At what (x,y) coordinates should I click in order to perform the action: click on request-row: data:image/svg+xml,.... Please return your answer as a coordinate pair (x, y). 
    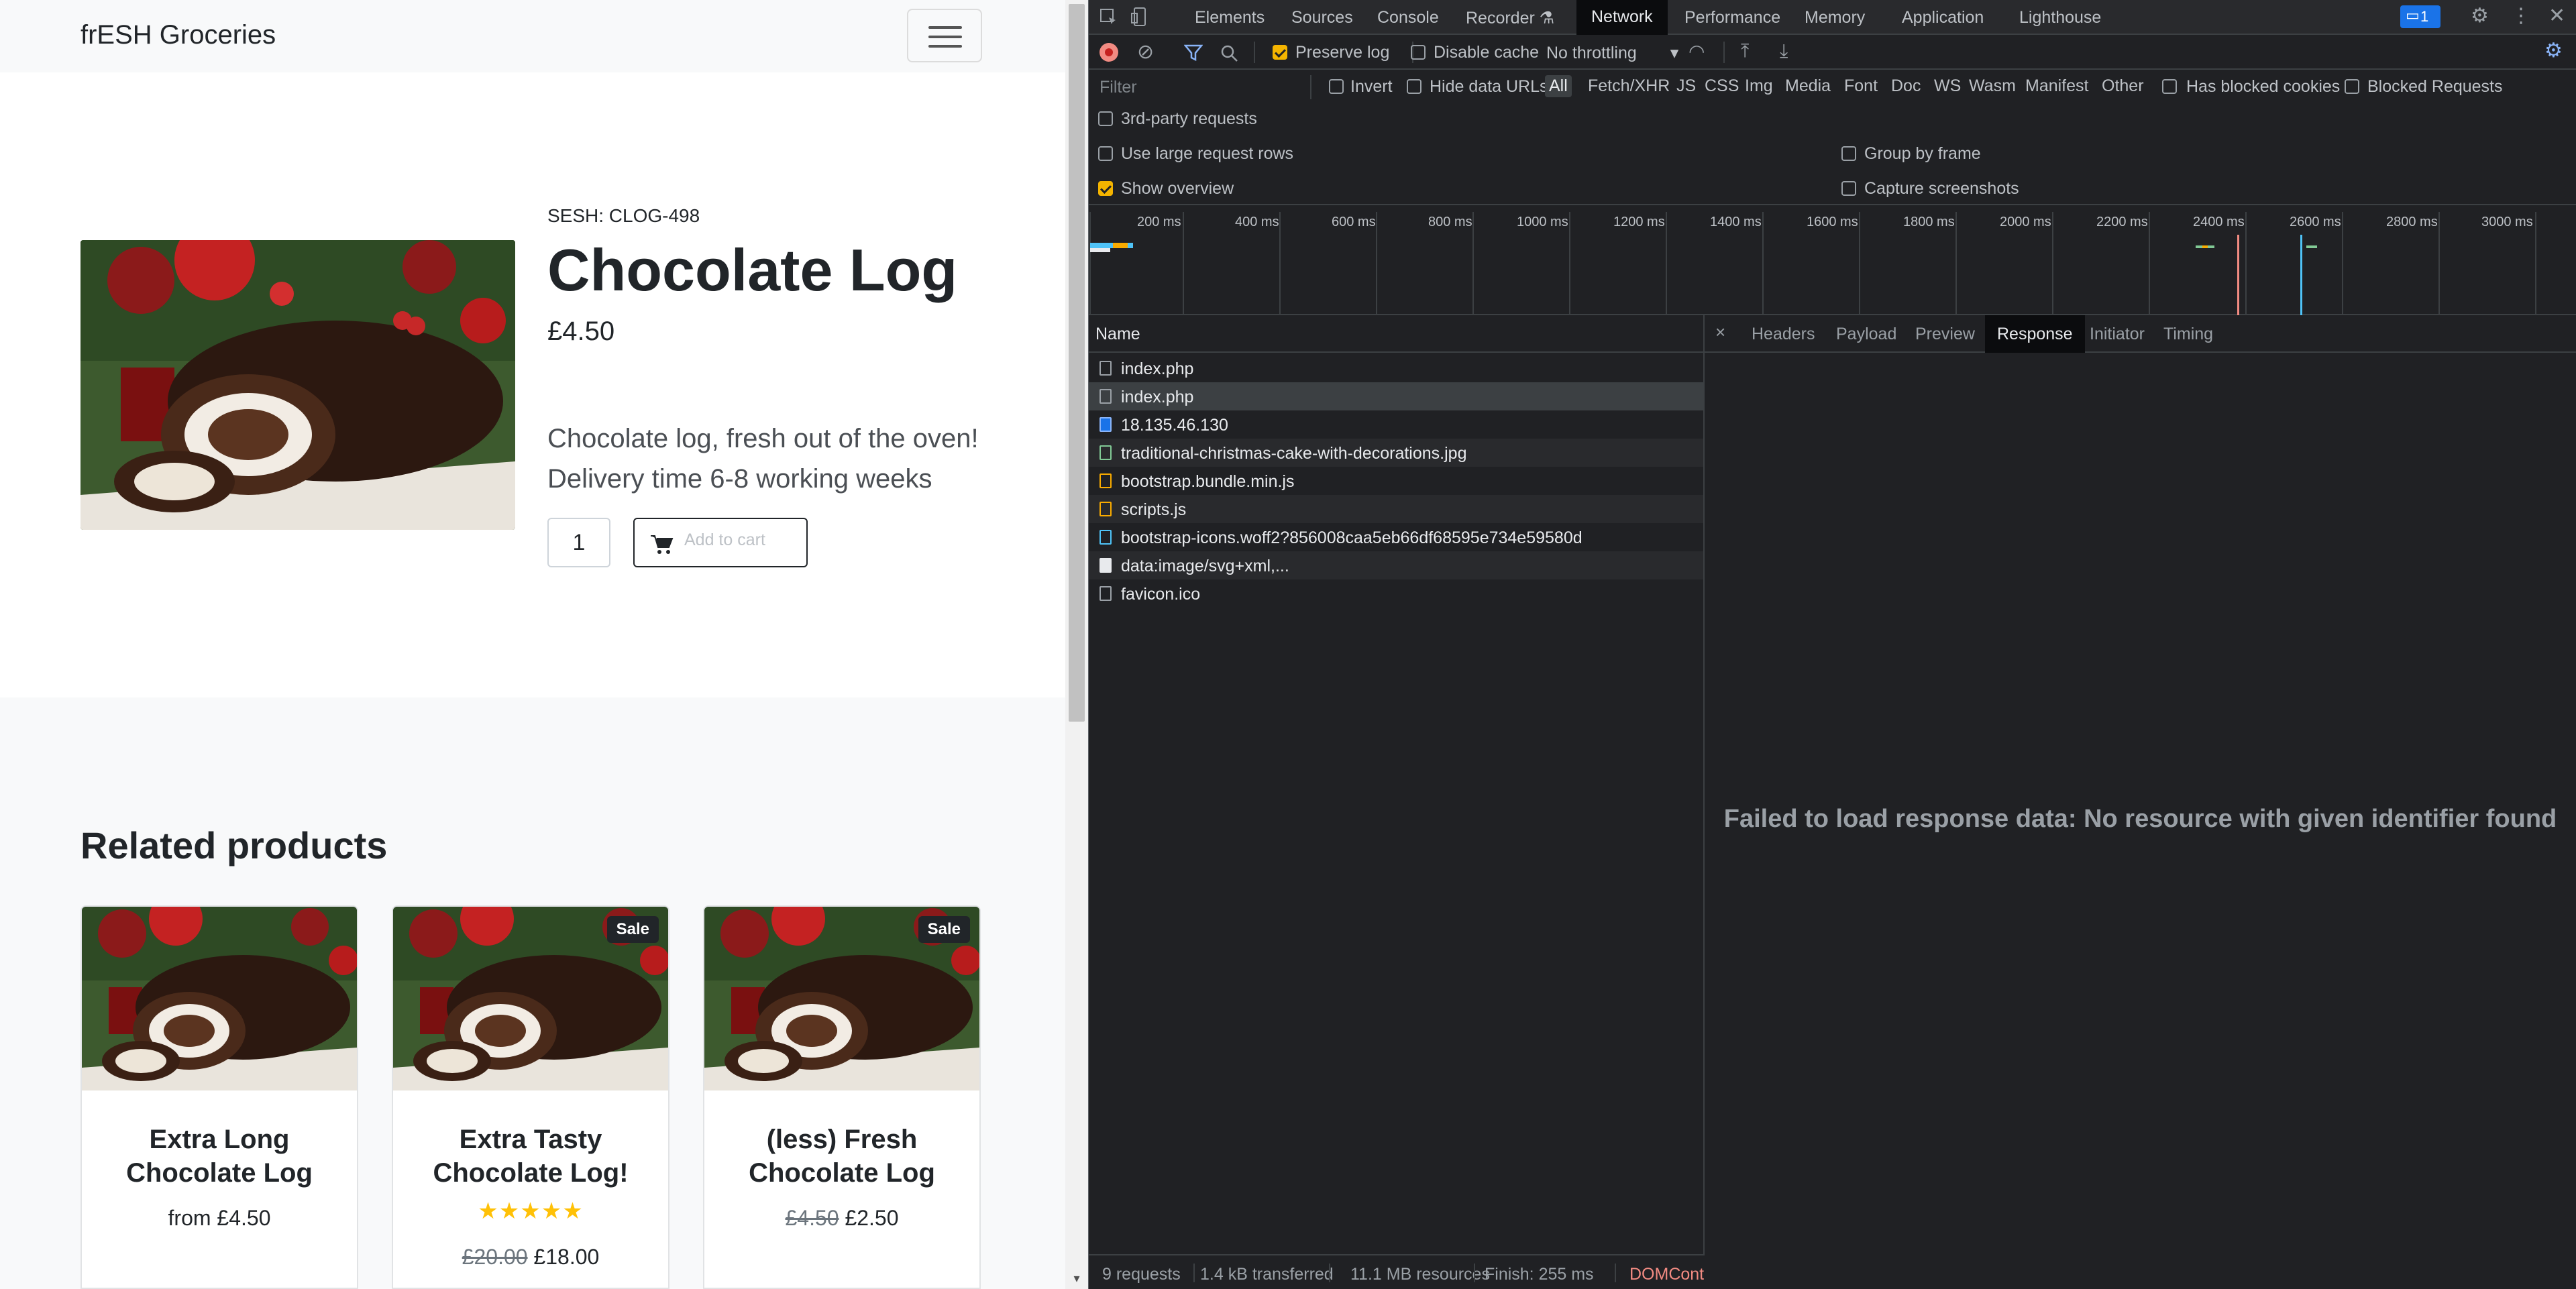
    Looking at the image, I should click on (1396, 565).